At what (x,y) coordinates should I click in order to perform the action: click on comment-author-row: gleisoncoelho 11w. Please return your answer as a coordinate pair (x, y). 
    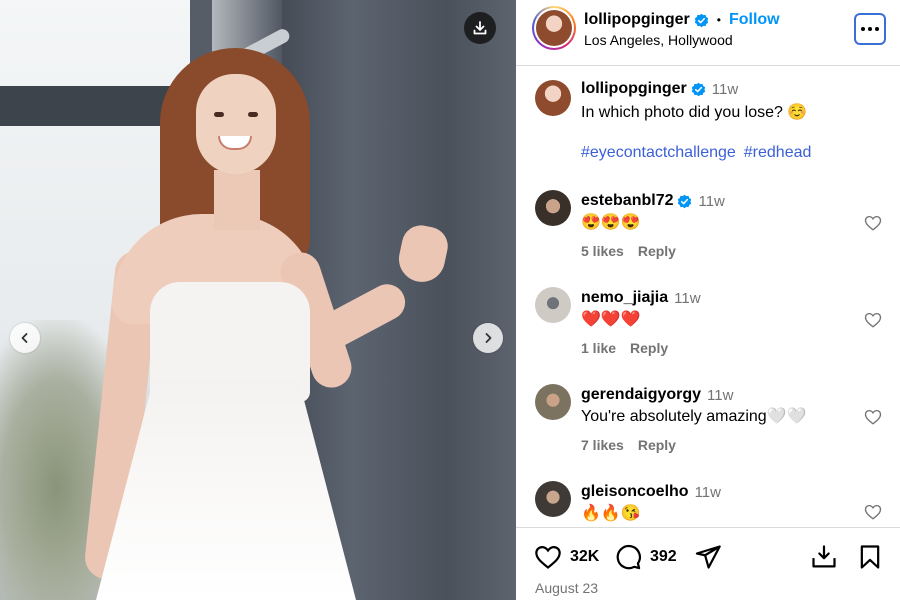
    Looking at the image, I should click on (651, 492).